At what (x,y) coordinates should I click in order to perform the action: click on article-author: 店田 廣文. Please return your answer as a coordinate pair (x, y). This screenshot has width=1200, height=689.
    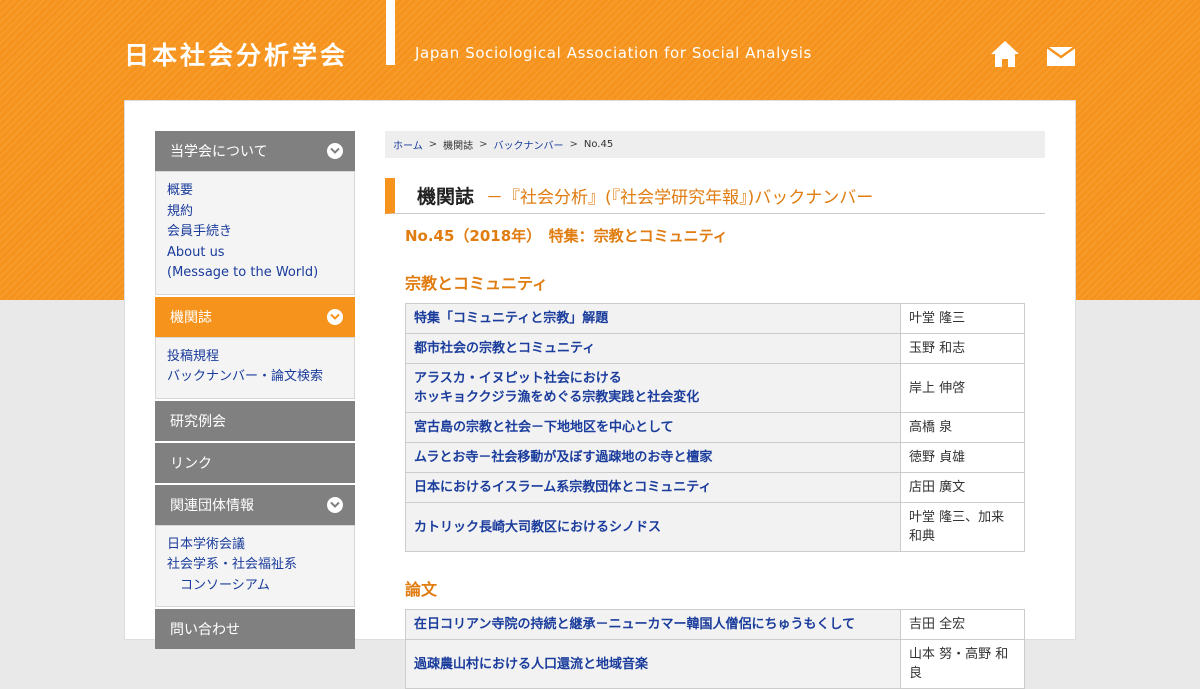
    Looking at the image, I should click on (962, 487).